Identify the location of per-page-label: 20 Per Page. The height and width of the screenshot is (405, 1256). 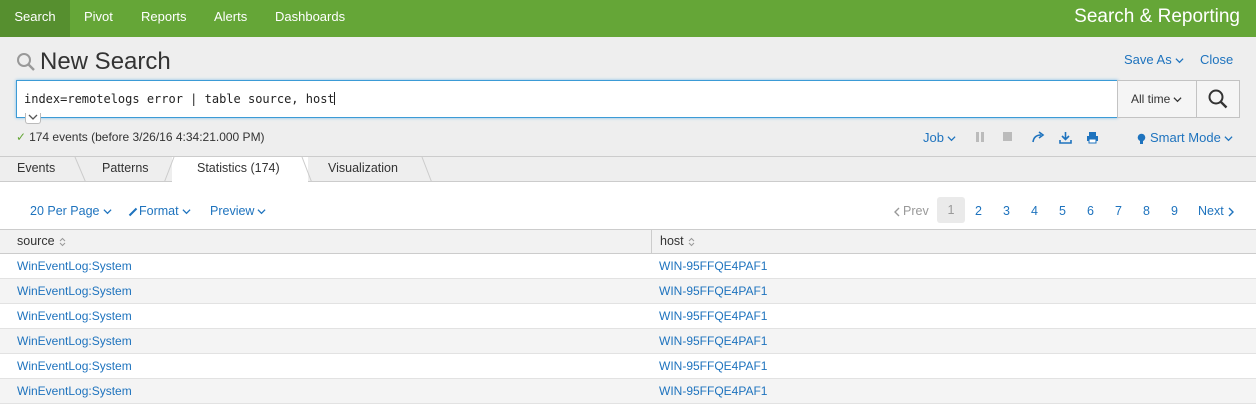
(65, 211).